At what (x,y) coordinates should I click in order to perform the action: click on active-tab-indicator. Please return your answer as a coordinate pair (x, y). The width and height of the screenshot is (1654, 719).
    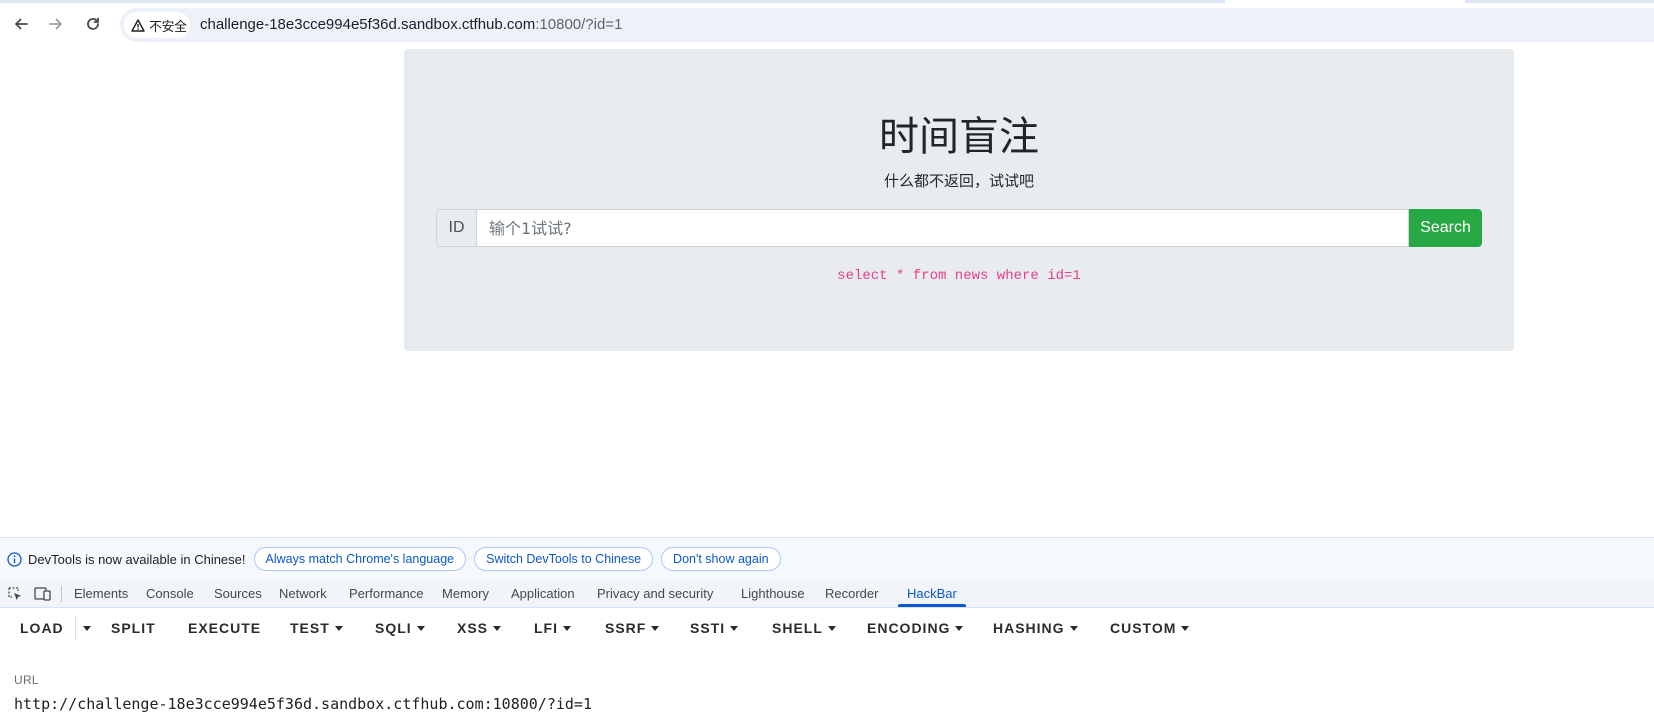
    Looking at the image, I should click on (932, 605).